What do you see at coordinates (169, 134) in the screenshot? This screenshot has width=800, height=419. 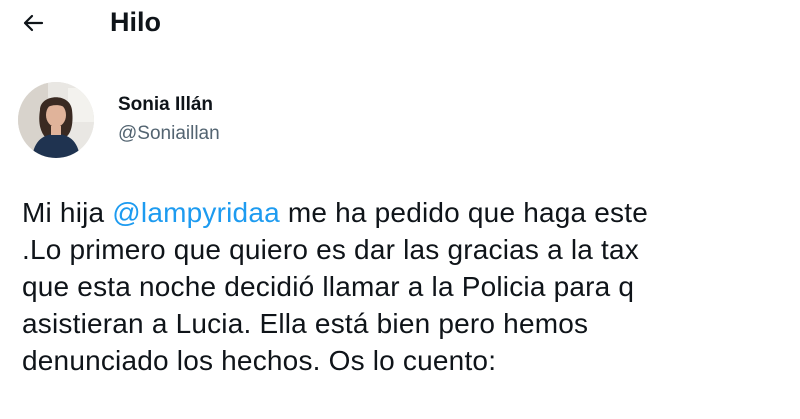 I see `author-handle: @Soniaillan` at bounding box center [169, 134].